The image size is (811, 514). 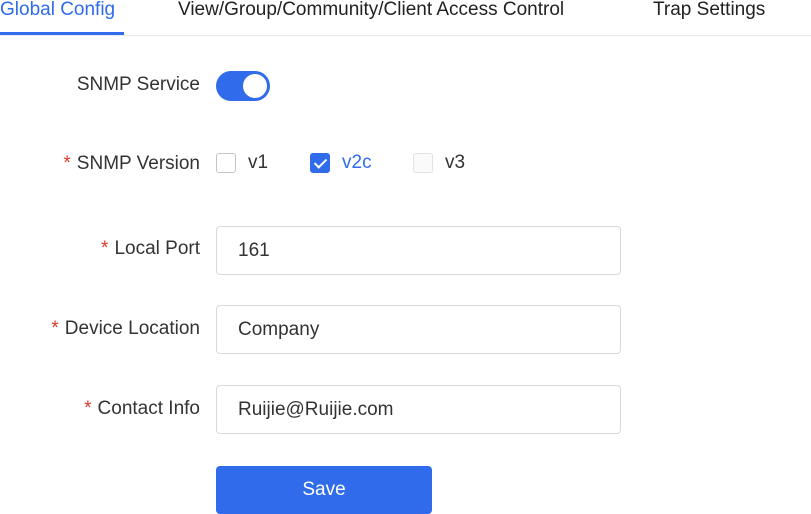 I want to click on checkbox-v3, so click(x=423, y=163).